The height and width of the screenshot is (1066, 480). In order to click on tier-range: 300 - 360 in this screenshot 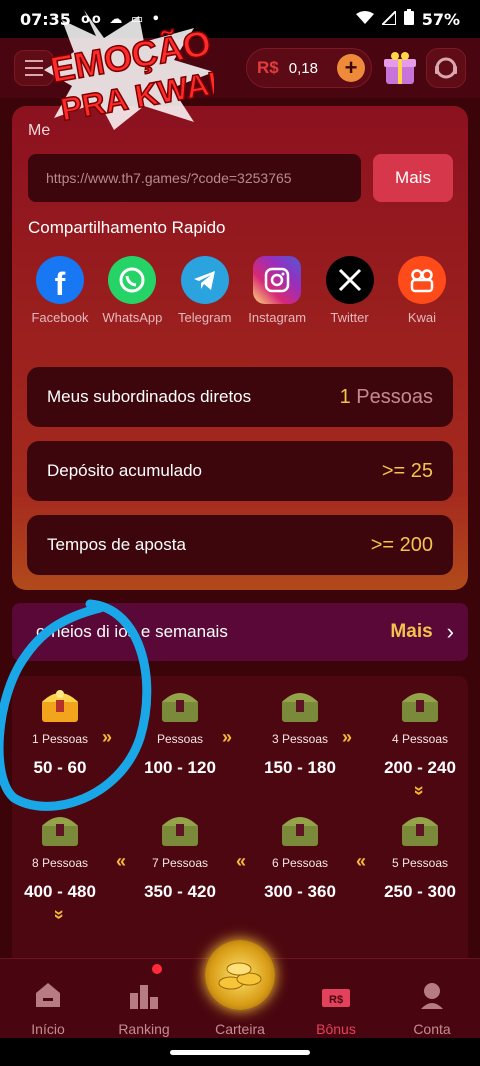, I will do `click(300, 891)`.